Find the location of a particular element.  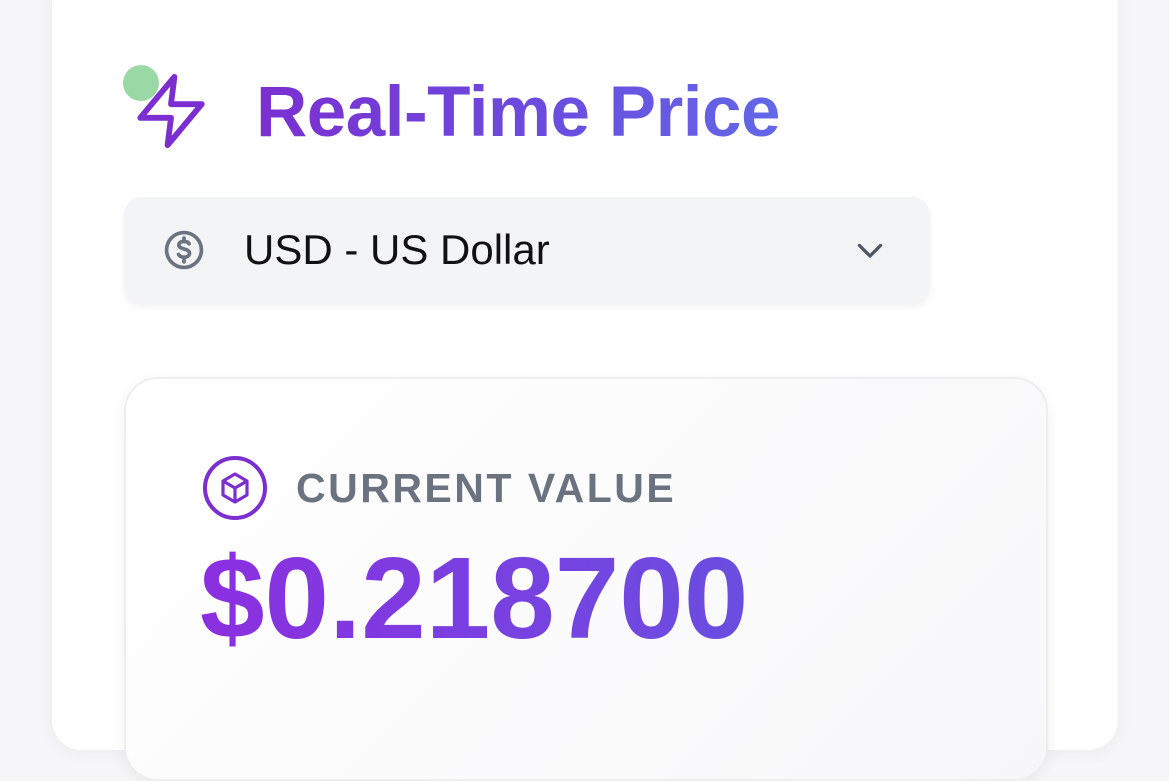

cube-icon is located at coordinates (235, 488).